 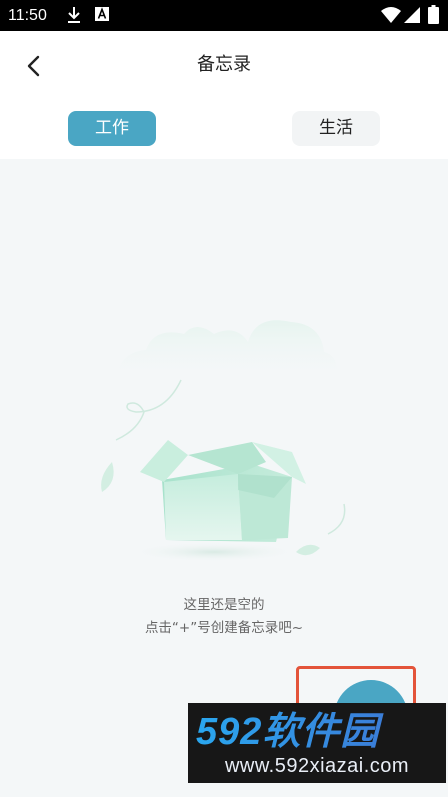 I want to click on app-header: 备忘录, so click(x=224, y=65).